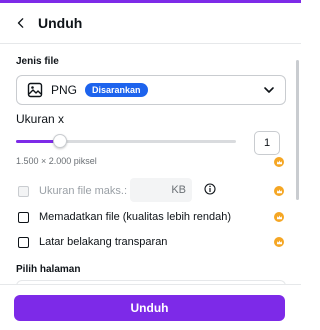 Image resolution: width=320 pixels, height=330 pixels. What do you see at coordinates (161, 190) in the screenshot?
I see `max-file-size-input: KB` at bounding box center [161, 190].